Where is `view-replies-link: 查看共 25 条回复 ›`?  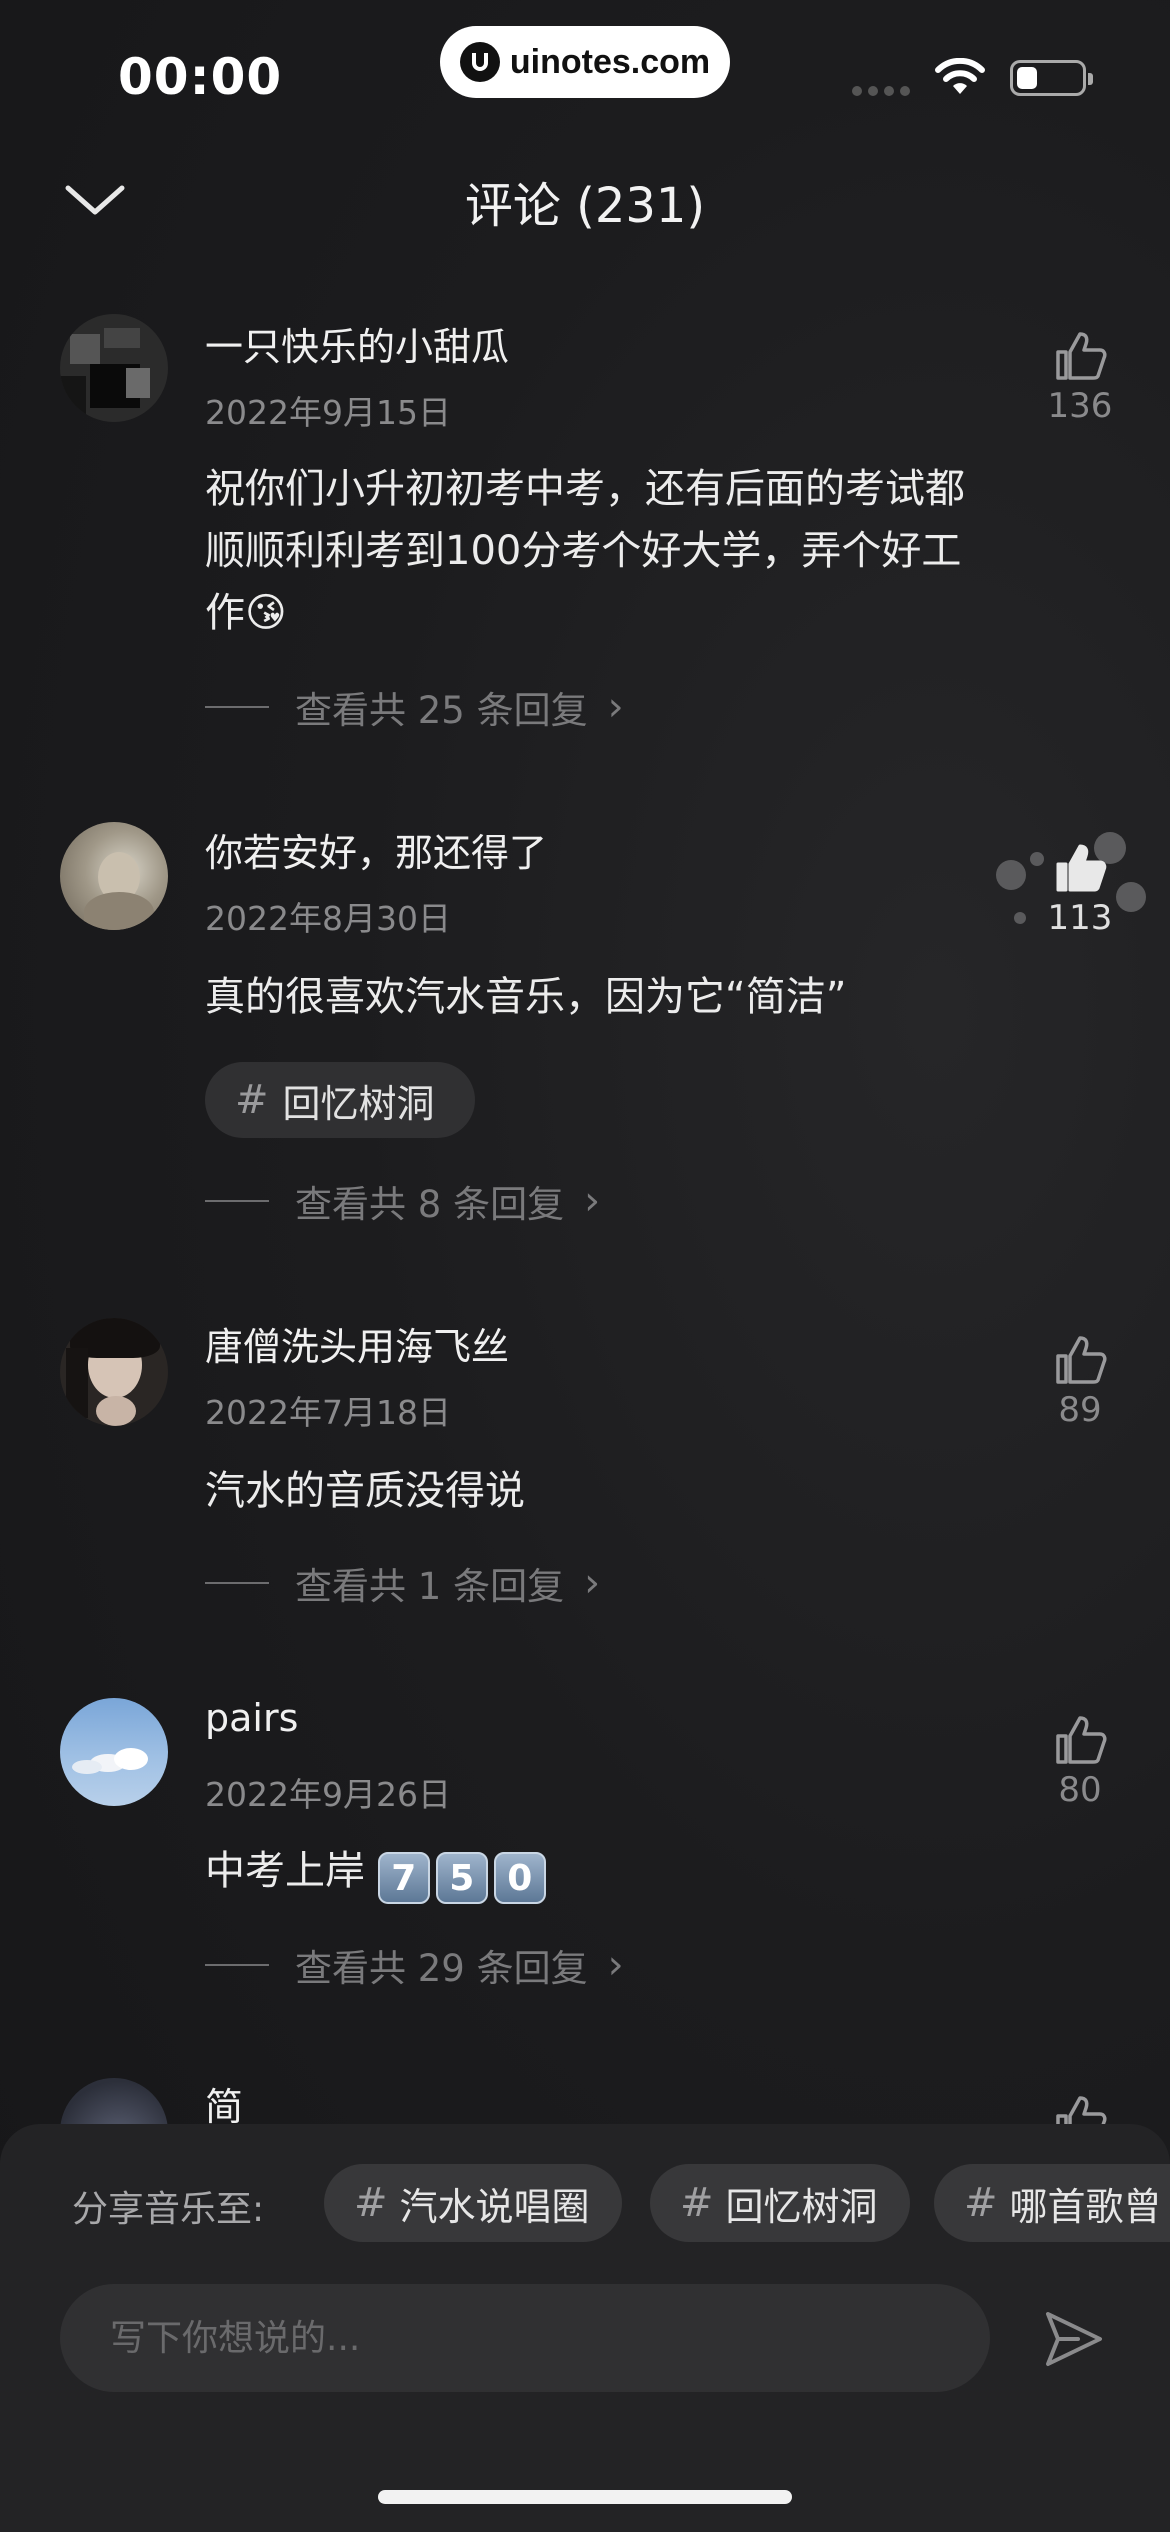
view-replies-link: 查看共 25 条回复 › is located at coordinates (414, 707).